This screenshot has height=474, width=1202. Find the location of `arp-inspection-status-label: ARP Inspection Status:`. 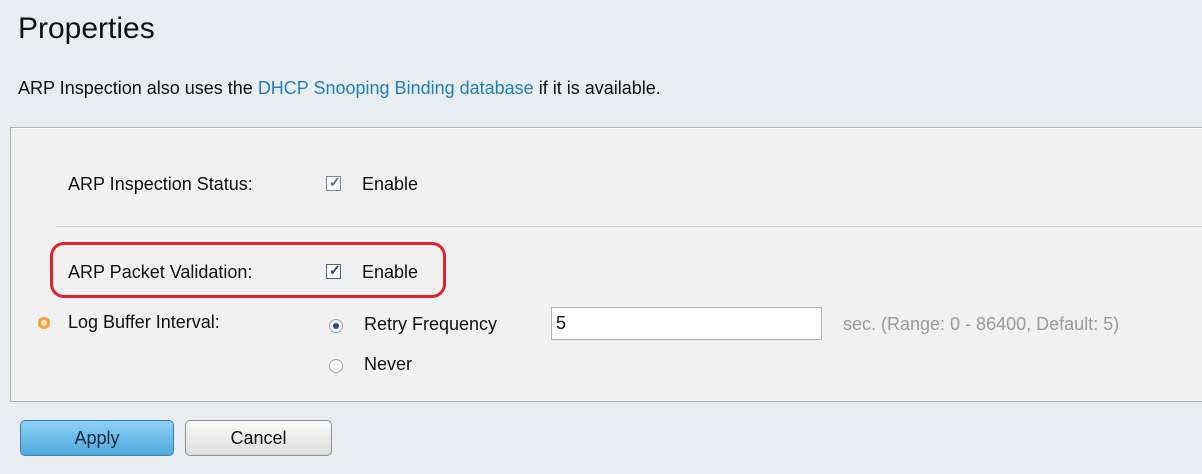

arp-inspection-status-label: ARP Inspection Status: is located at coordinates (160, 184).